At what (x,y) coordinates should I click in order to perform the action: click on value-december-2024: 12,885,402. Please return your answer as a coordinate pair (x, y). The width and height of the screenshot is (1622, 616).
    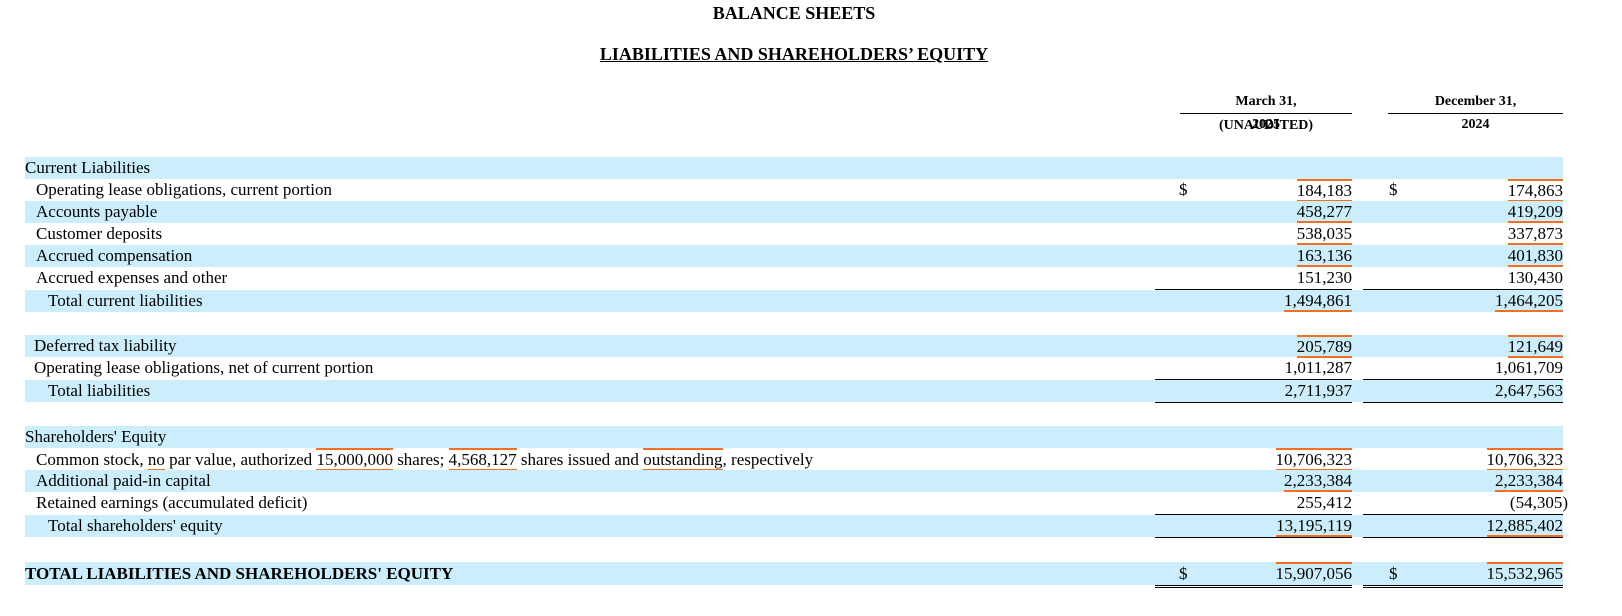
    Looking at the image, I should click on (1524, 526).